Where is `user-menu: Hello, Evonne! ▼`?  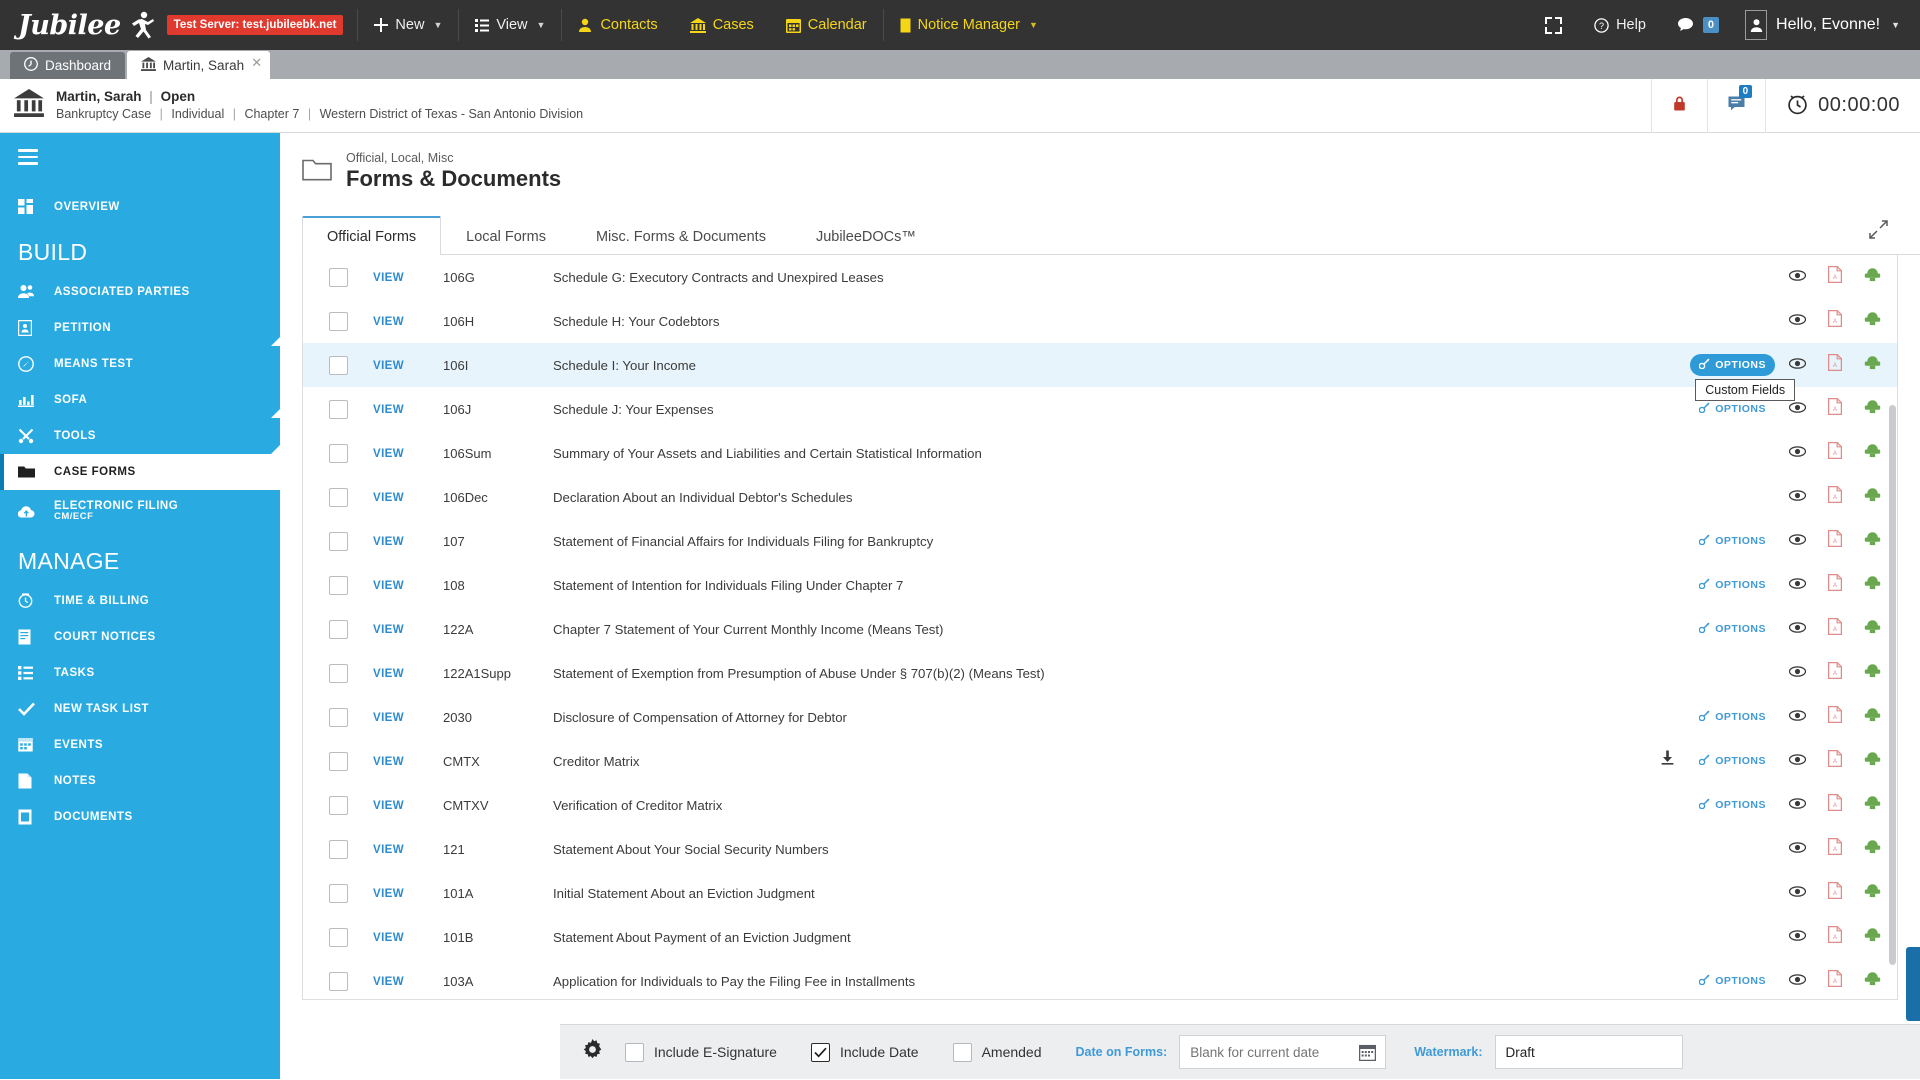
user-menu: Hello, Evonne! ▼ is located at coordinates (1827, 25).